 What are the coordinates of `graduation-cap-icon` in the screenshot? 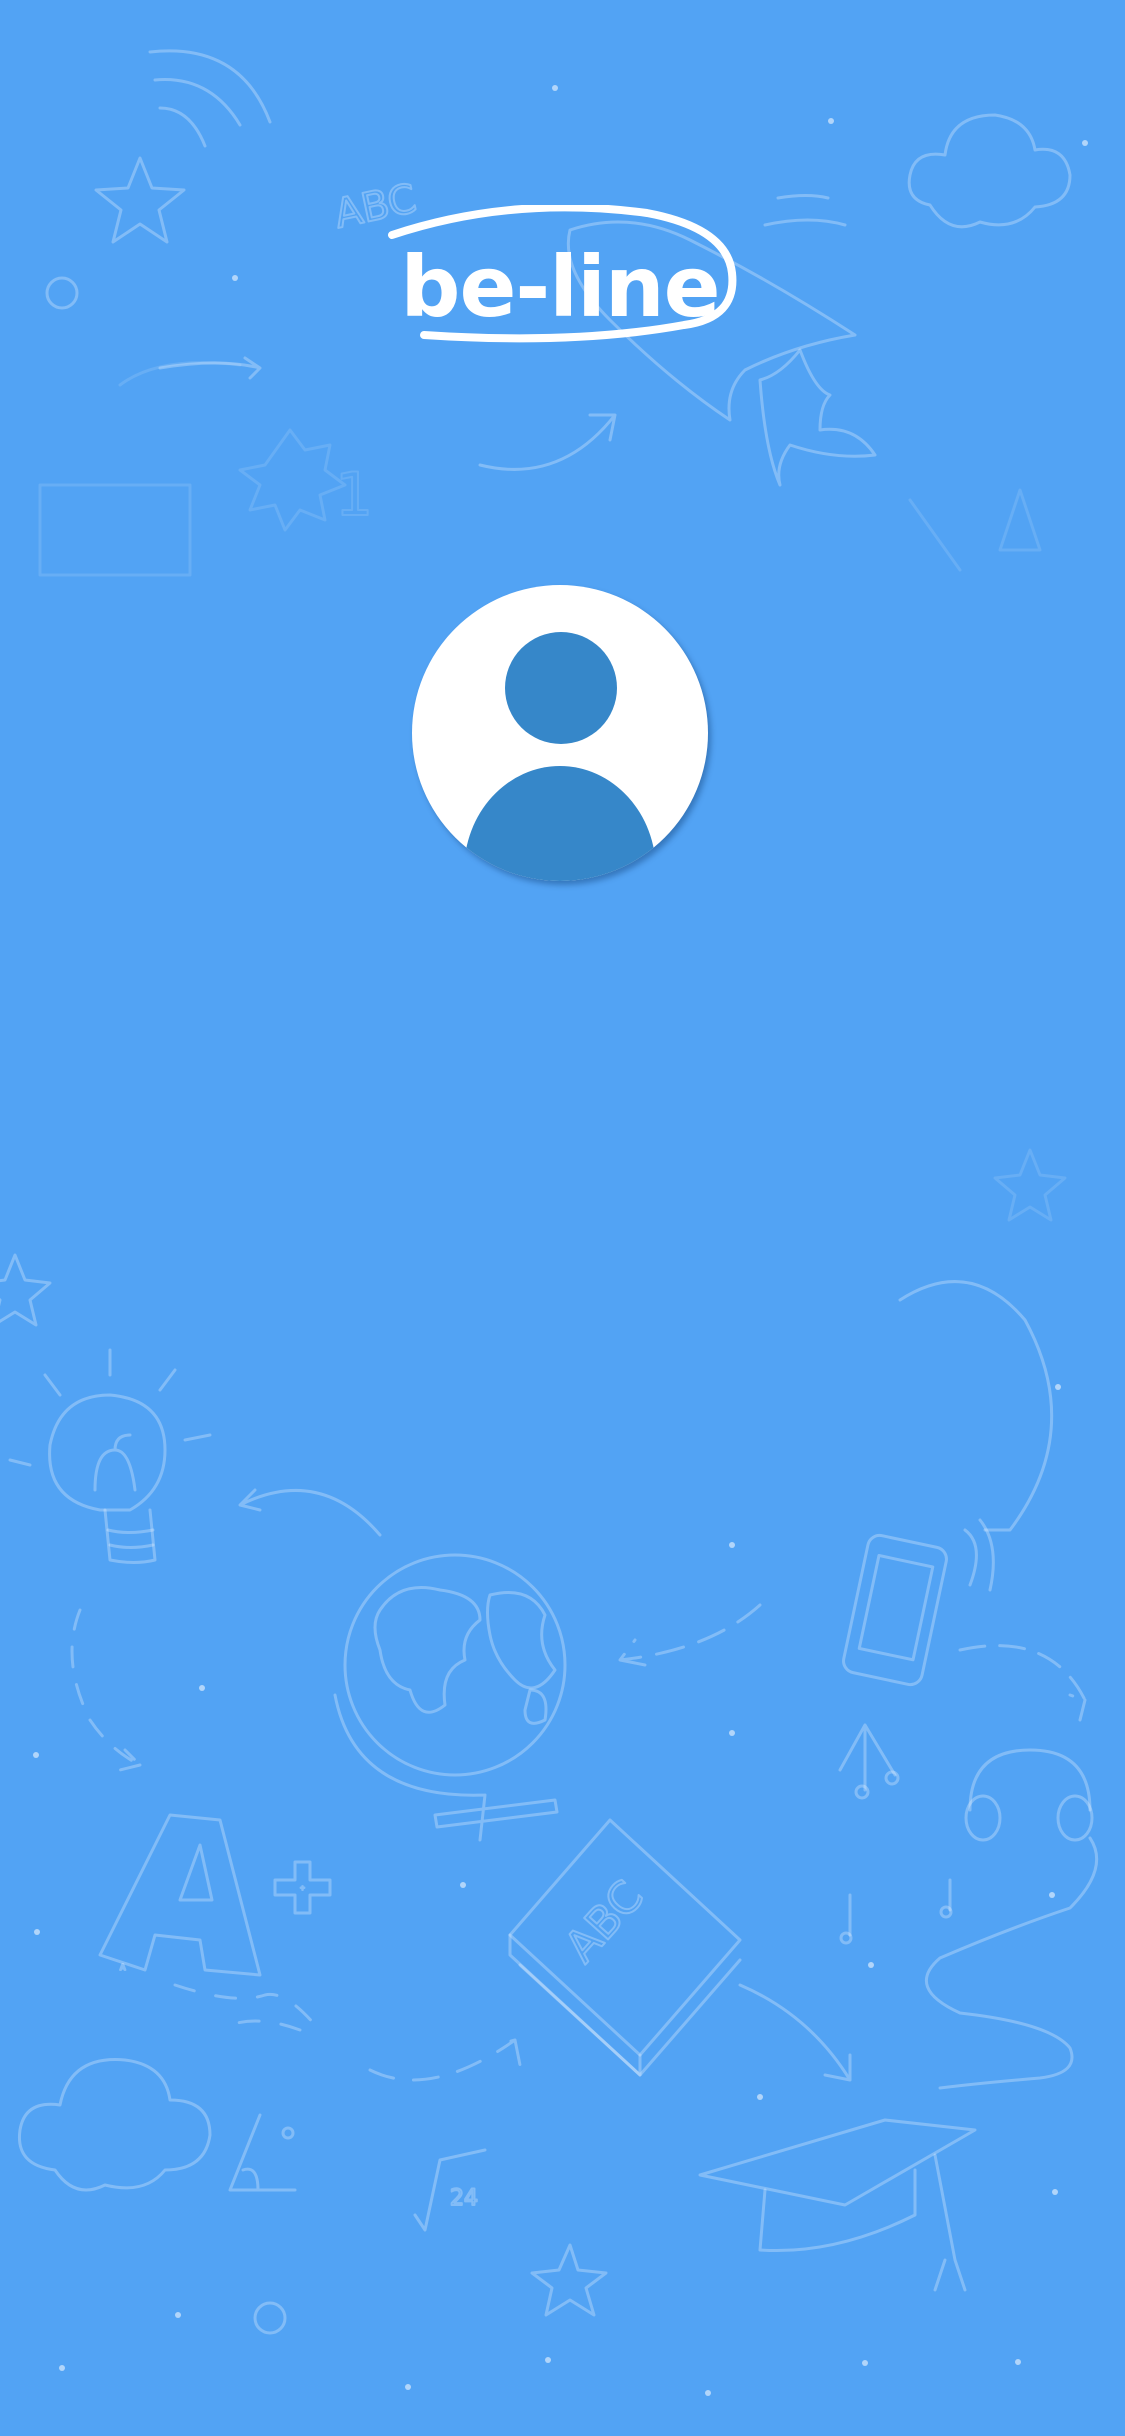 It's located at (837, 2205).